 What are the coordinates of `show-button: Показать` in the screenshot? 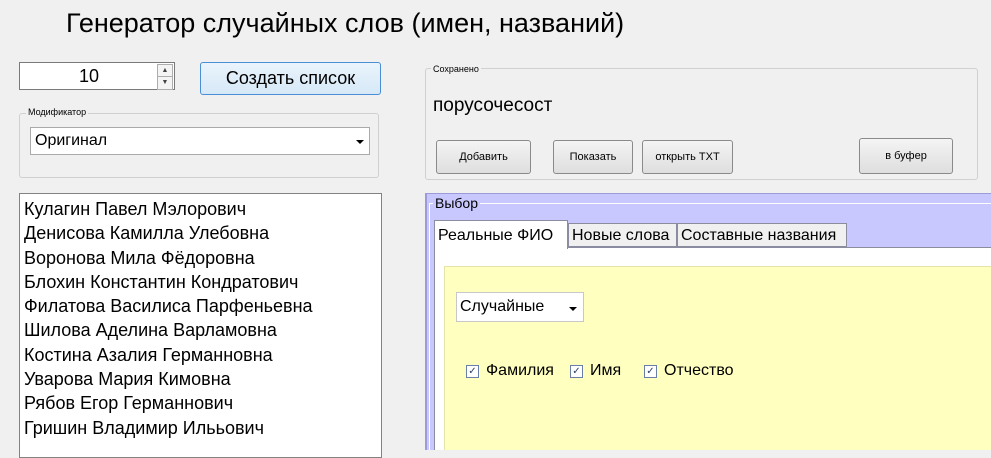 It's located at (593, 157).